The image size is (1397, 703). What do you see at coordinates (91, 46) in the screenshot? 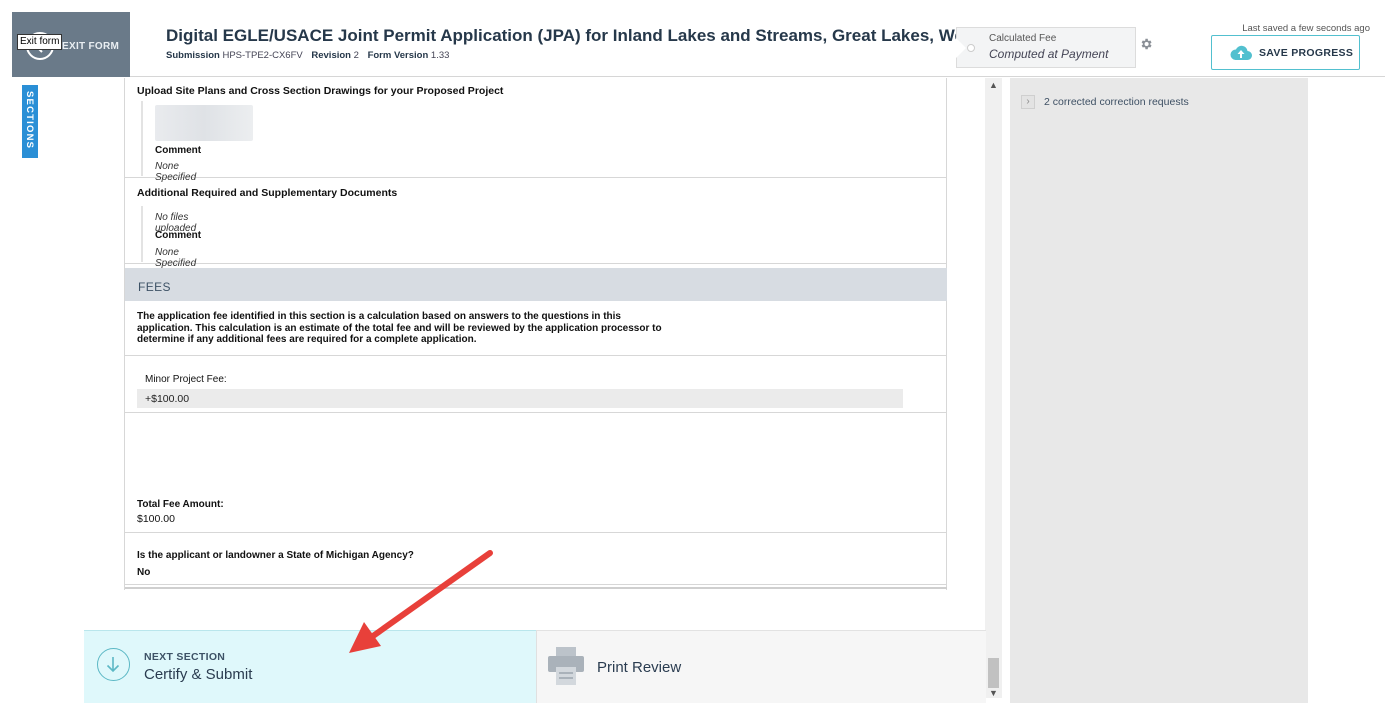
I see `exit-form-label: EXIT FORM` at bounding box center [91, 46].